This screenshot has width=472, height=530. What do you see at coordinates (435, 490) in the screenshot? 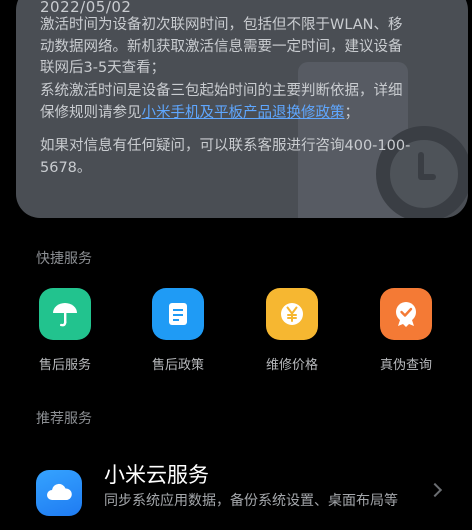
I see `chevron-right-icon` at bounding box center [435, 490].